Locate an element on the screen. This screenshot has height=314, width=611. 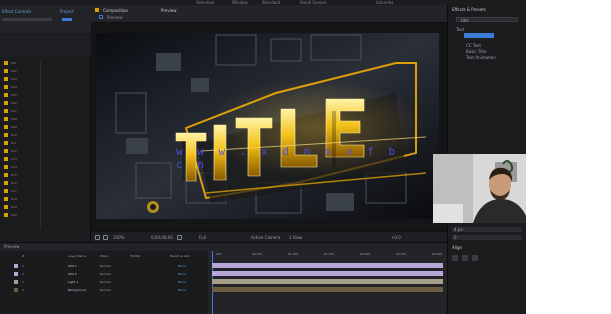
project-file-row: 005 is located at coordinates (20, 95).